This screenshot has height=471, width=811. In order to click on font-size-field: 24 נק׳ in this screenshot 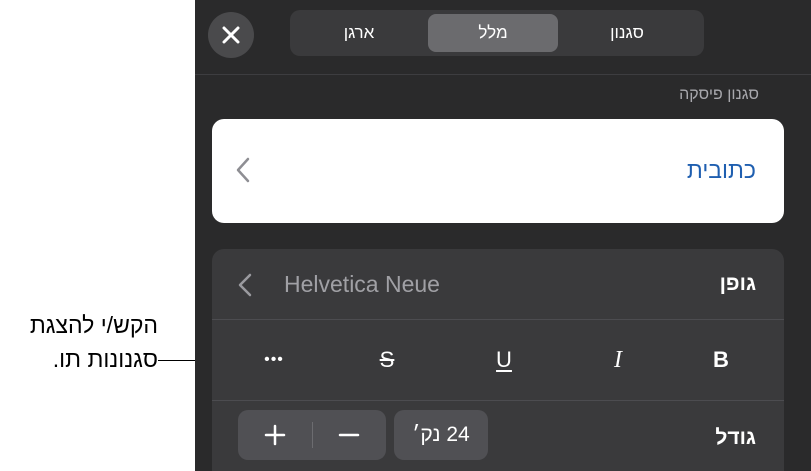, I will do `click(441, 435)`.